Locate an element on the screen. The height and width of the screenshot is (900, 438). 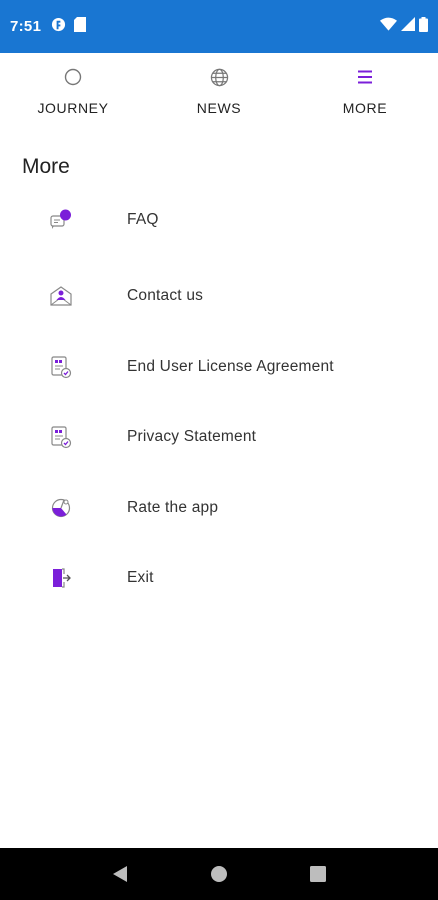
menu-item-rate-the-app: Rate the app is located at coordinates (219, 508).